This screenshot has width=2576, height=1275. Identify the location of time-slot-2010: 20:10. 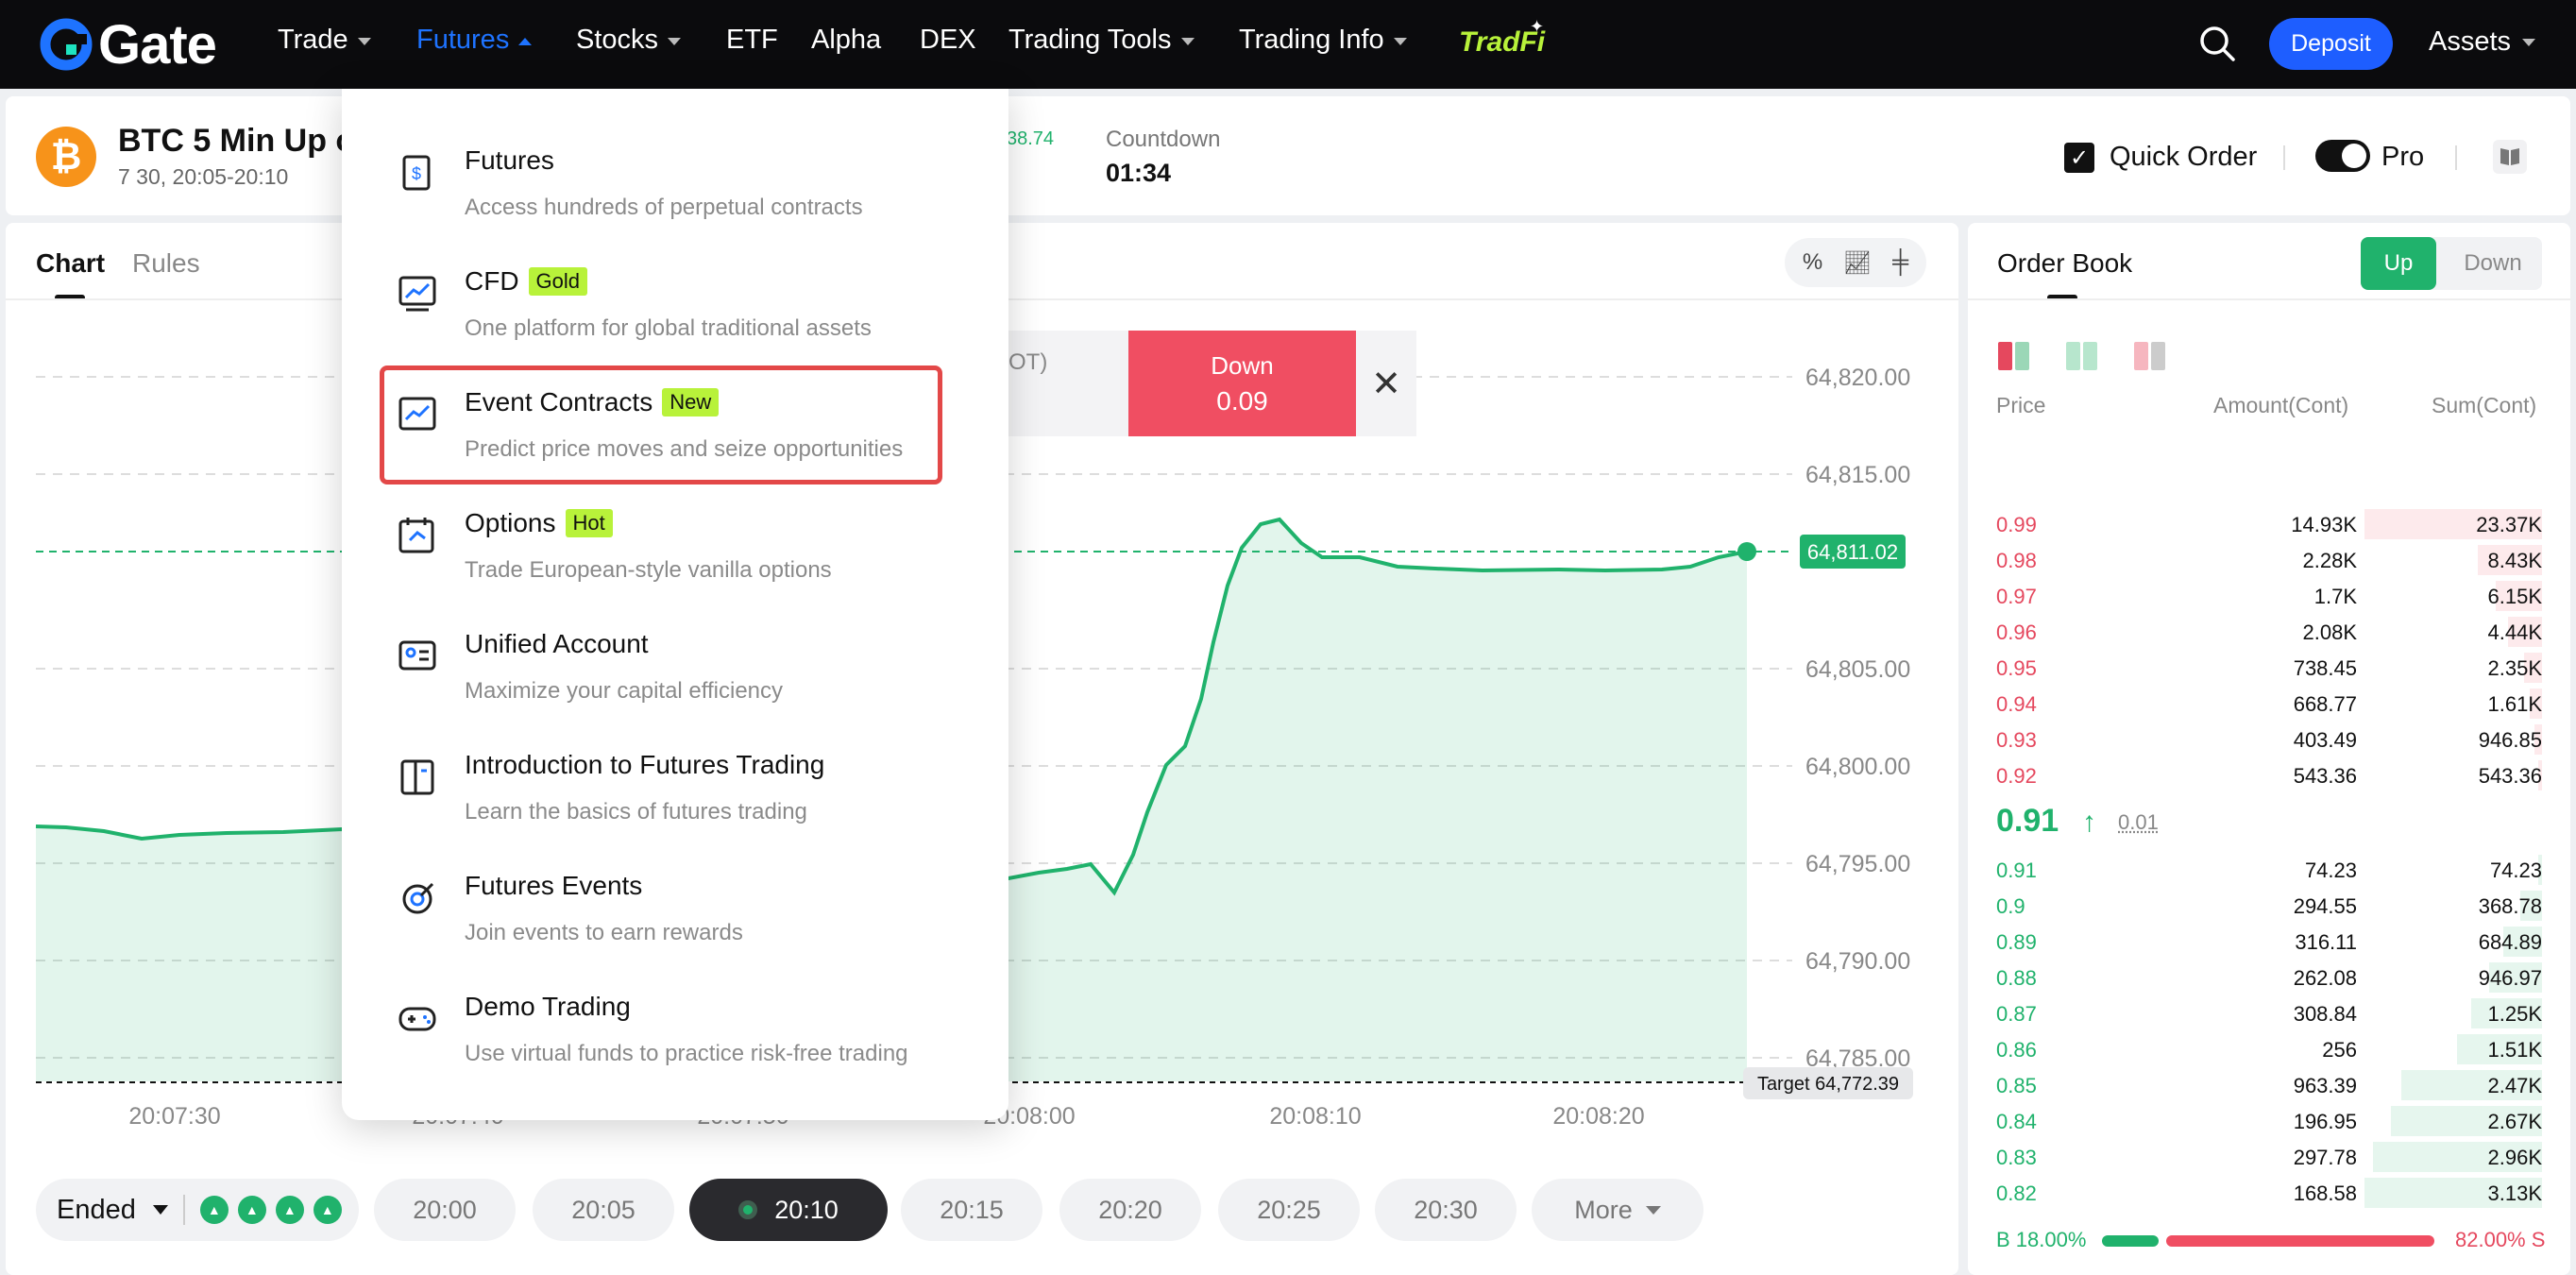
(788, 1210).